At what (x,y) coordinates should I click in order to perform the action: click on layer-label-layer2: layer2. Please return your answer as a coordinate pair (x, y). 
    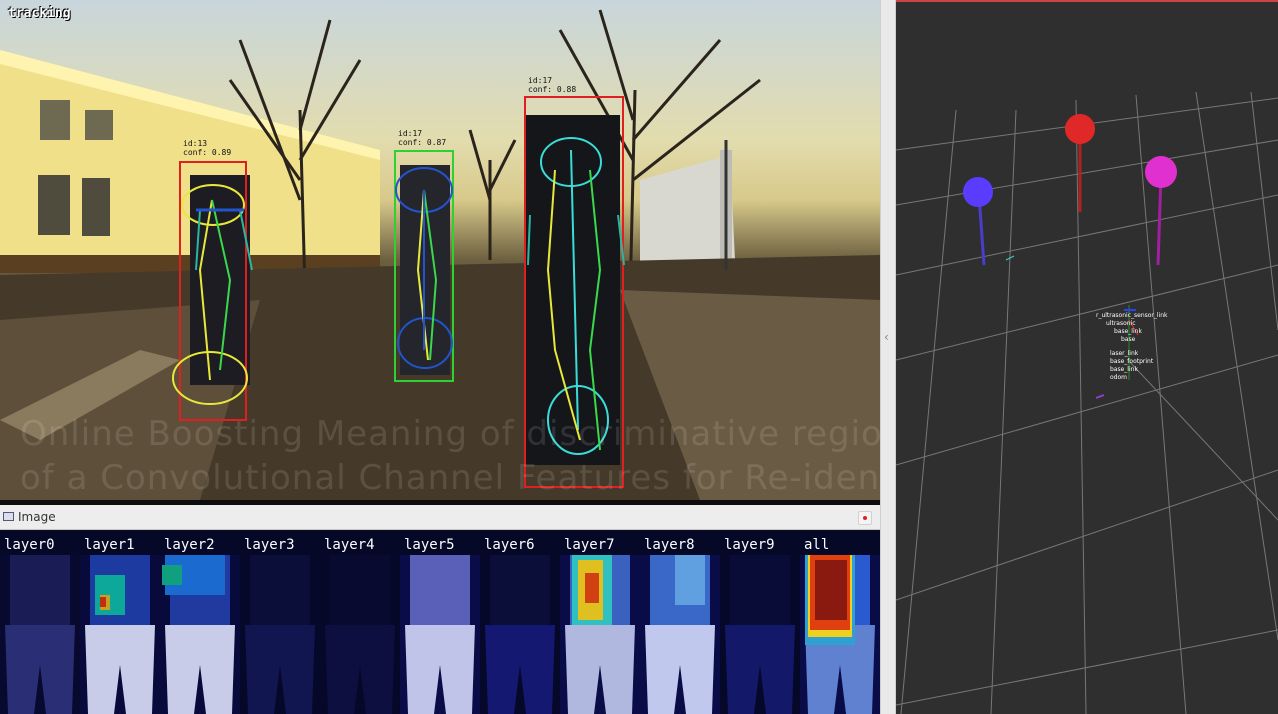
    Looking at the image, I should click on (189, 545).